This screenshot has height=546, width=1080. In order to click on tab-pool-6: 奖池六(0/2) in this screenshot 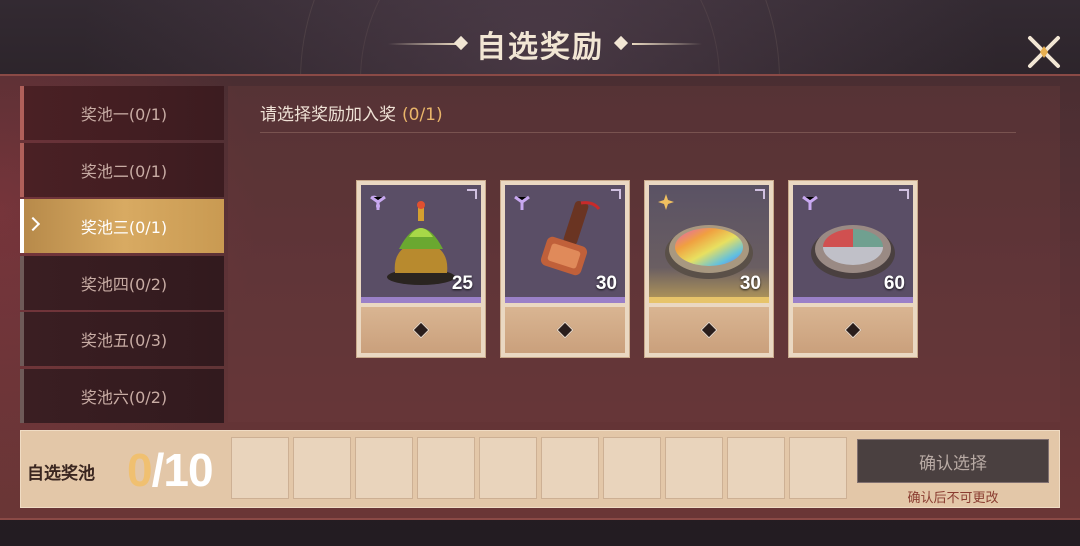, I will do `click(122, 395)`.